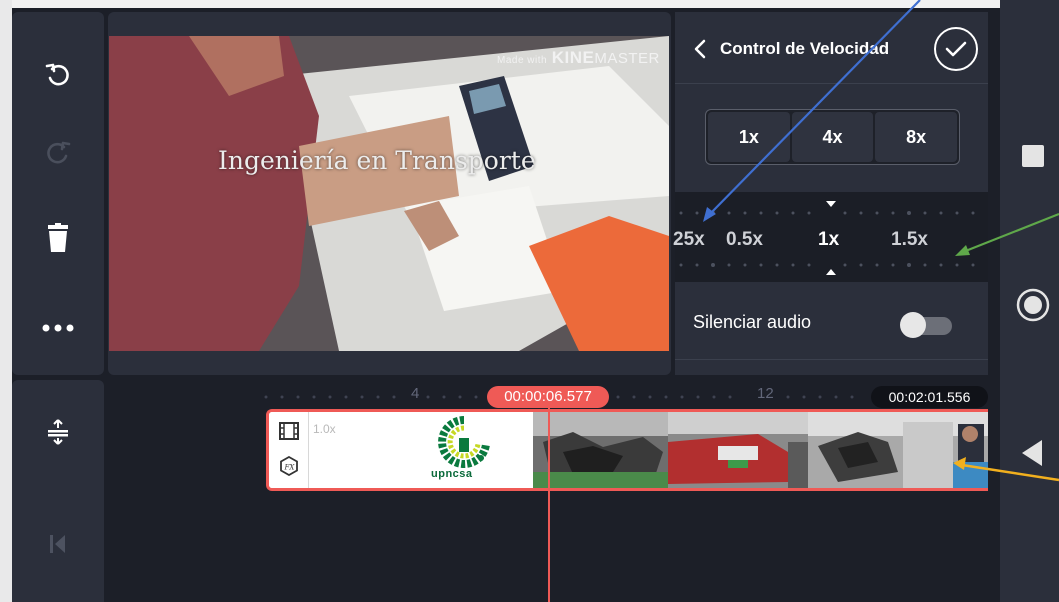 The image size is (1059, 602). I want to click on current-time: 00:00:06.577, so click(548, 397).